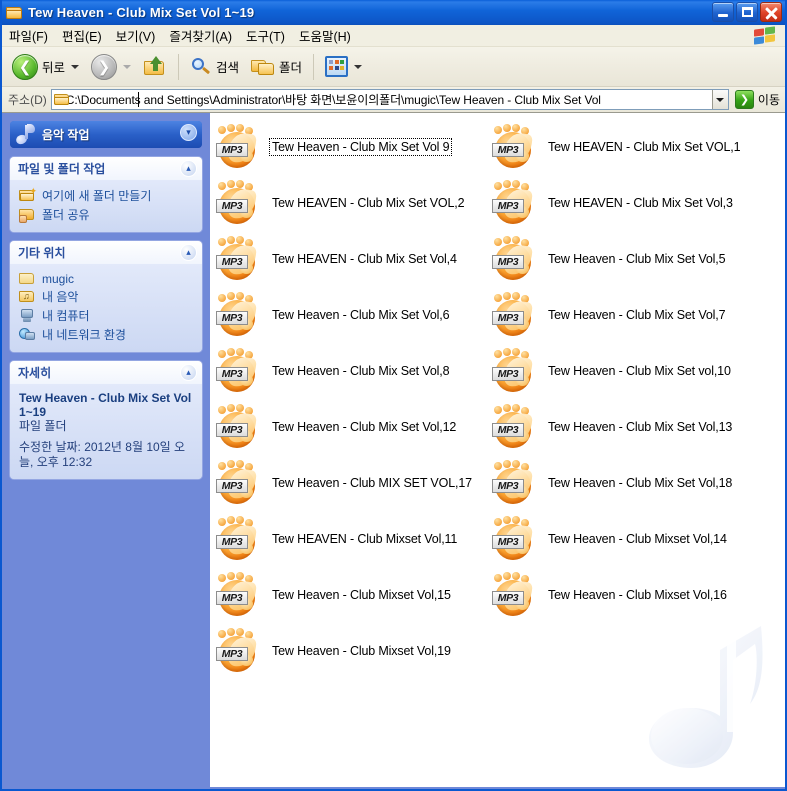  What do you see at coordinates (771, 12) in the screenshot?
I see `close-button` at bounding box center [771, 12].